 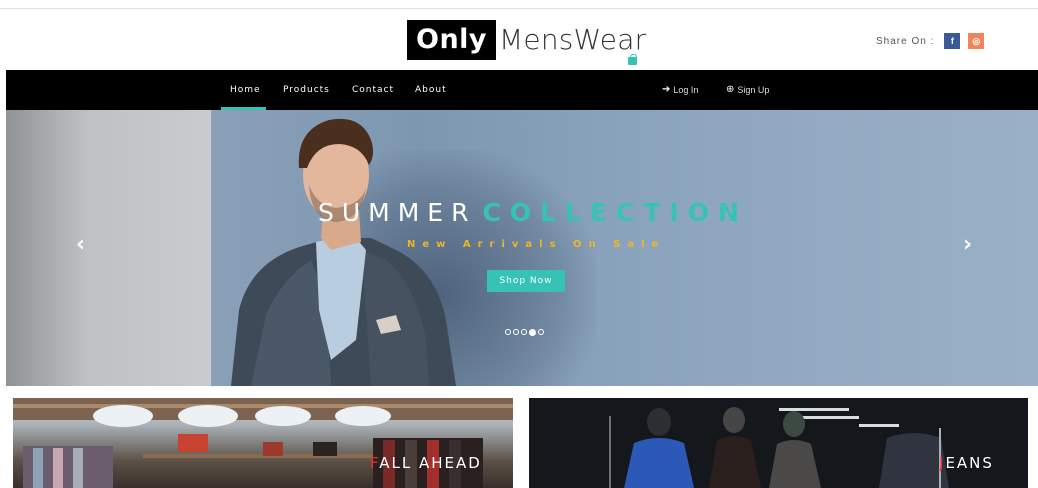 I want to click on tile-jeans: JEANS, so click(x=778, y=443).